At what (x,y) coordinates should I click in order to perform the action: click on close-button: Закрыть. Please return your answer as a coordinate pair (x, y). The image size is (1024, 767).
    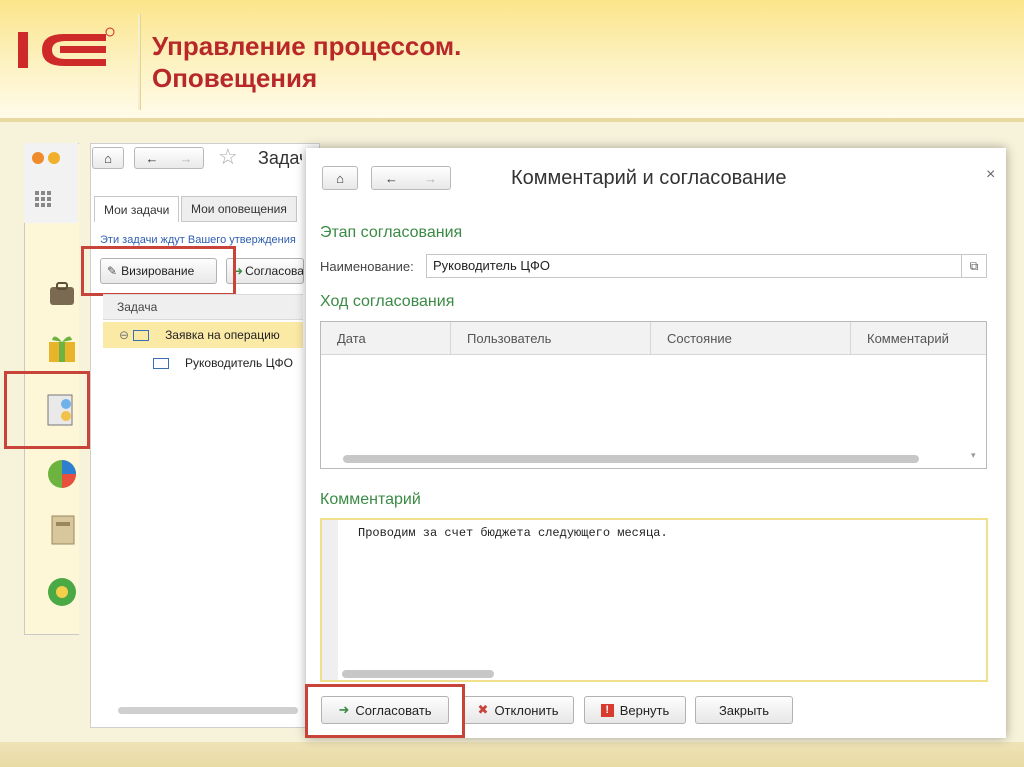
    Looking at the image, I should click on (744, 710).